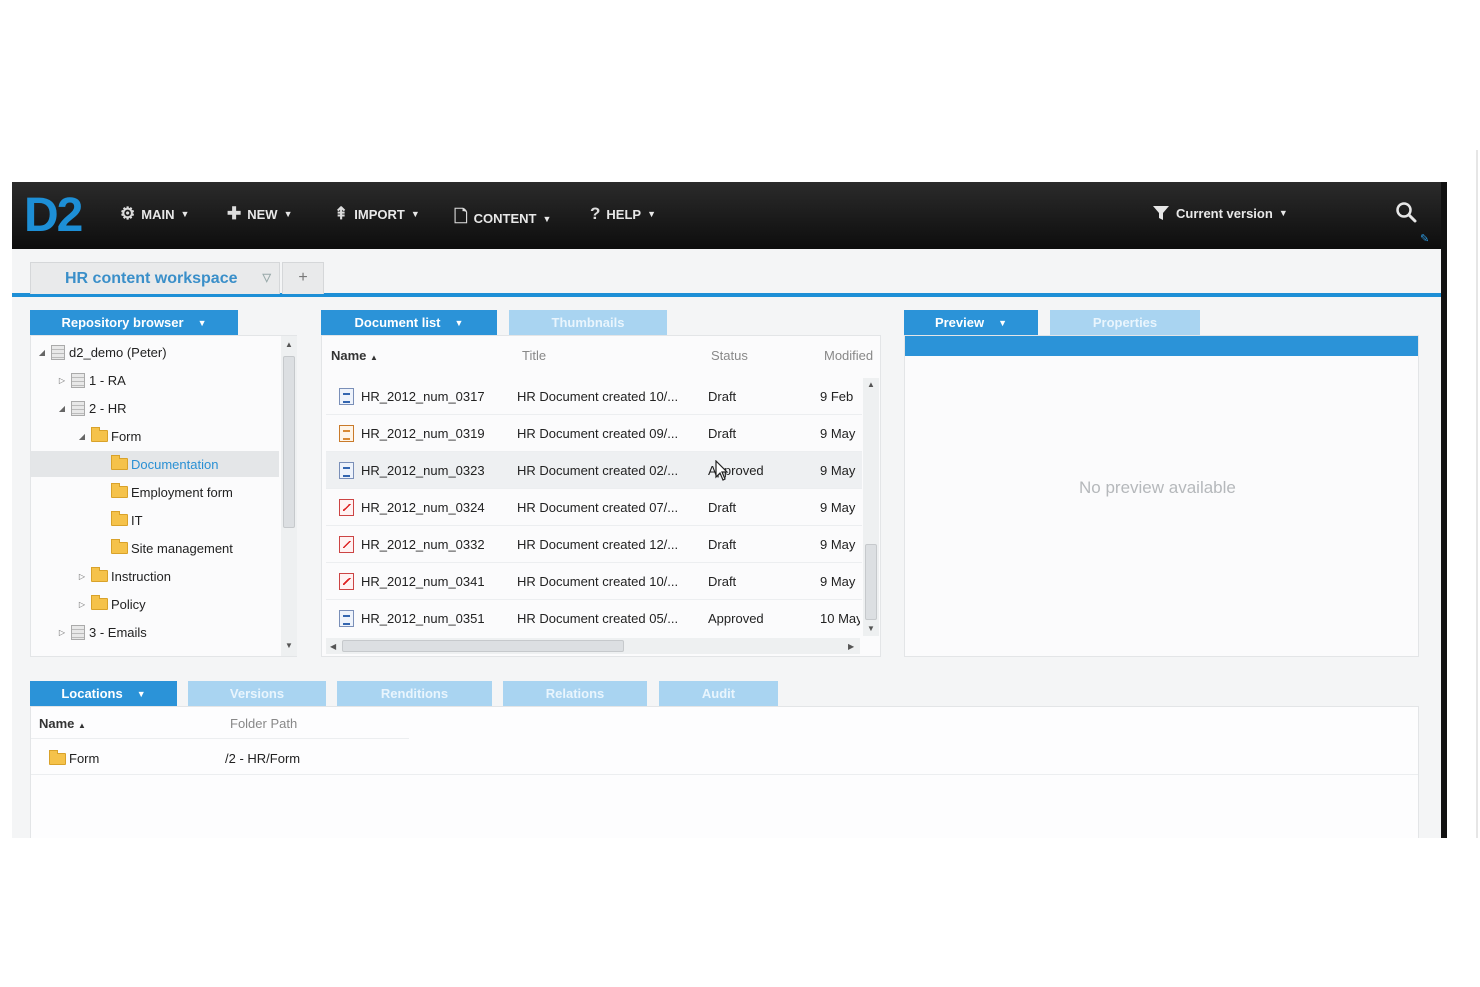  Describe the element at coordinates (103, 693) in the screenshot. I see `tab-locations: Locations ▼` at that location.